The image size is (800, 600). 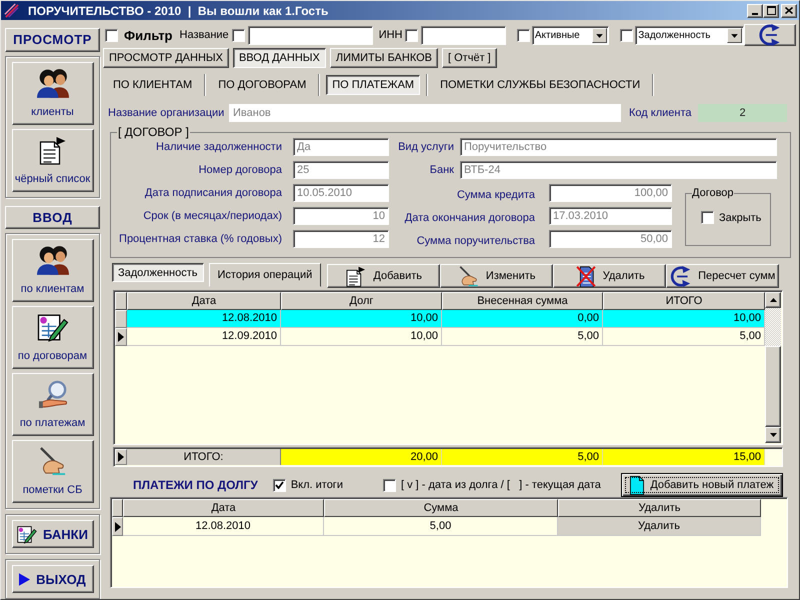 What do you see at coordinates (373, 85) in the screenshot?
I see `tab: ПО ПЛАТЕЖАМ` at bounding box center [373, 85].